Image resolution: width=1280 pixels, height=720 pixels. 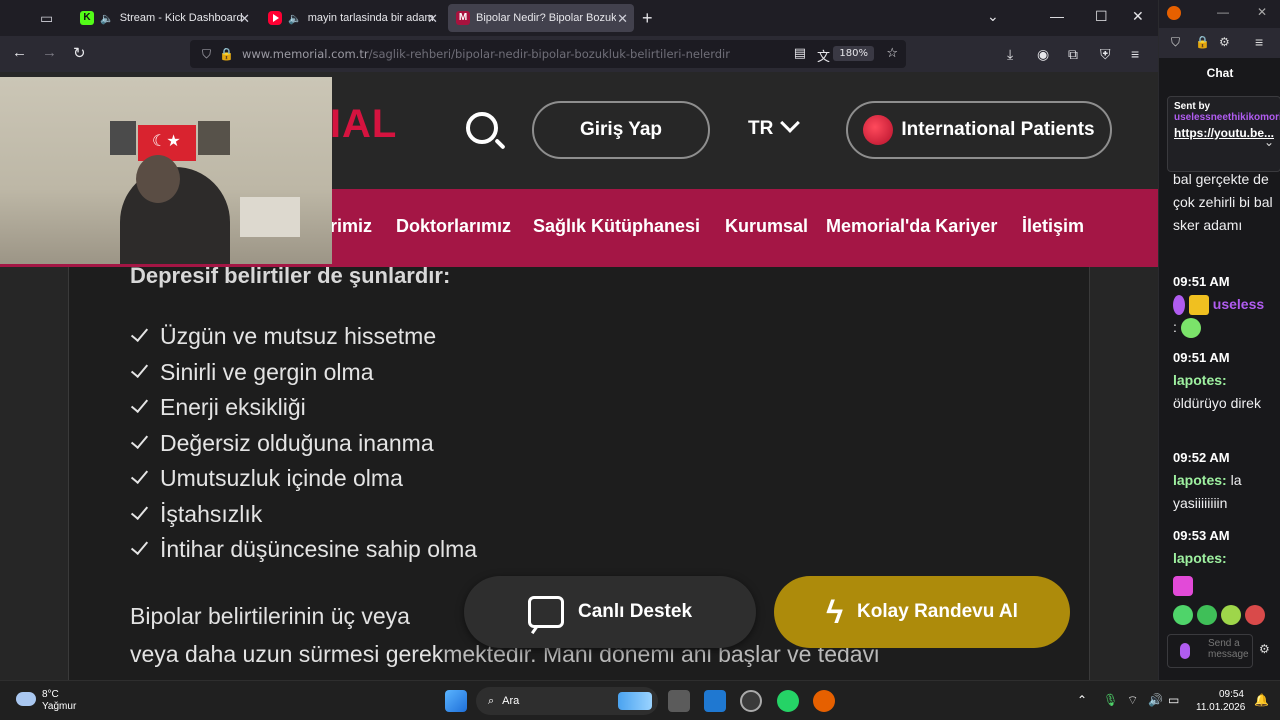 What do you see at coordinates (610, 612) in the screenshot?
I see `live-support-button: Canlı Destek` at bounding box center [610, 612].